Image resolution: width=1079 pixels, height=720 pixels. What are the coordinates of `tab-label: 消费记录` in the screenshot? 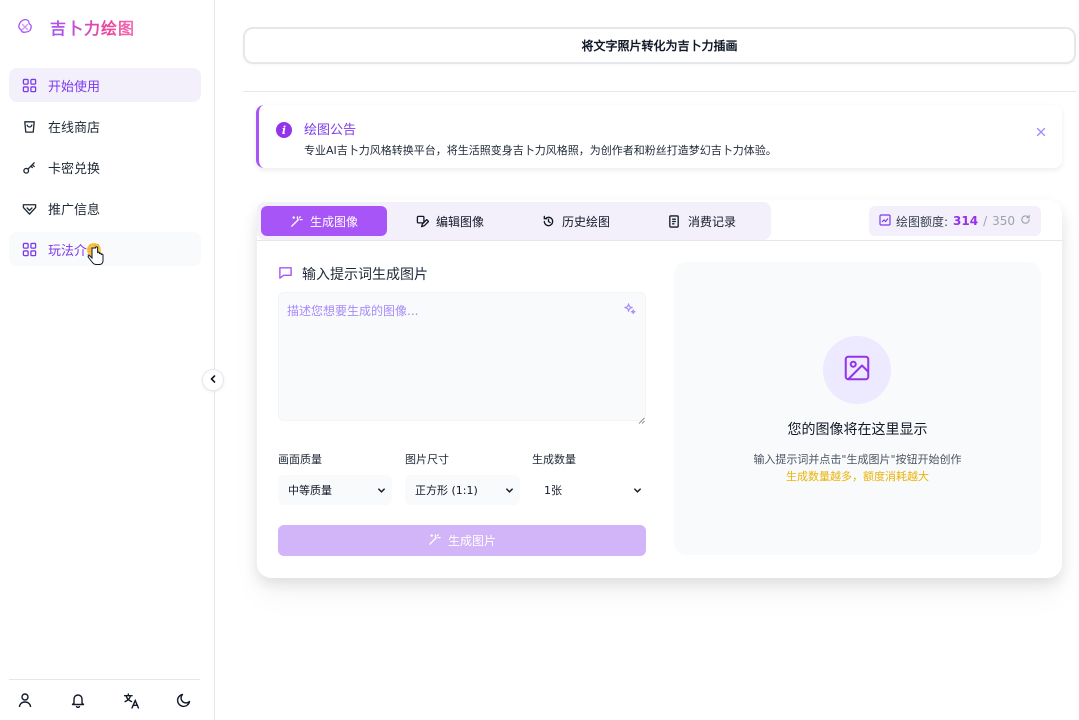 It's located at (711, 221).